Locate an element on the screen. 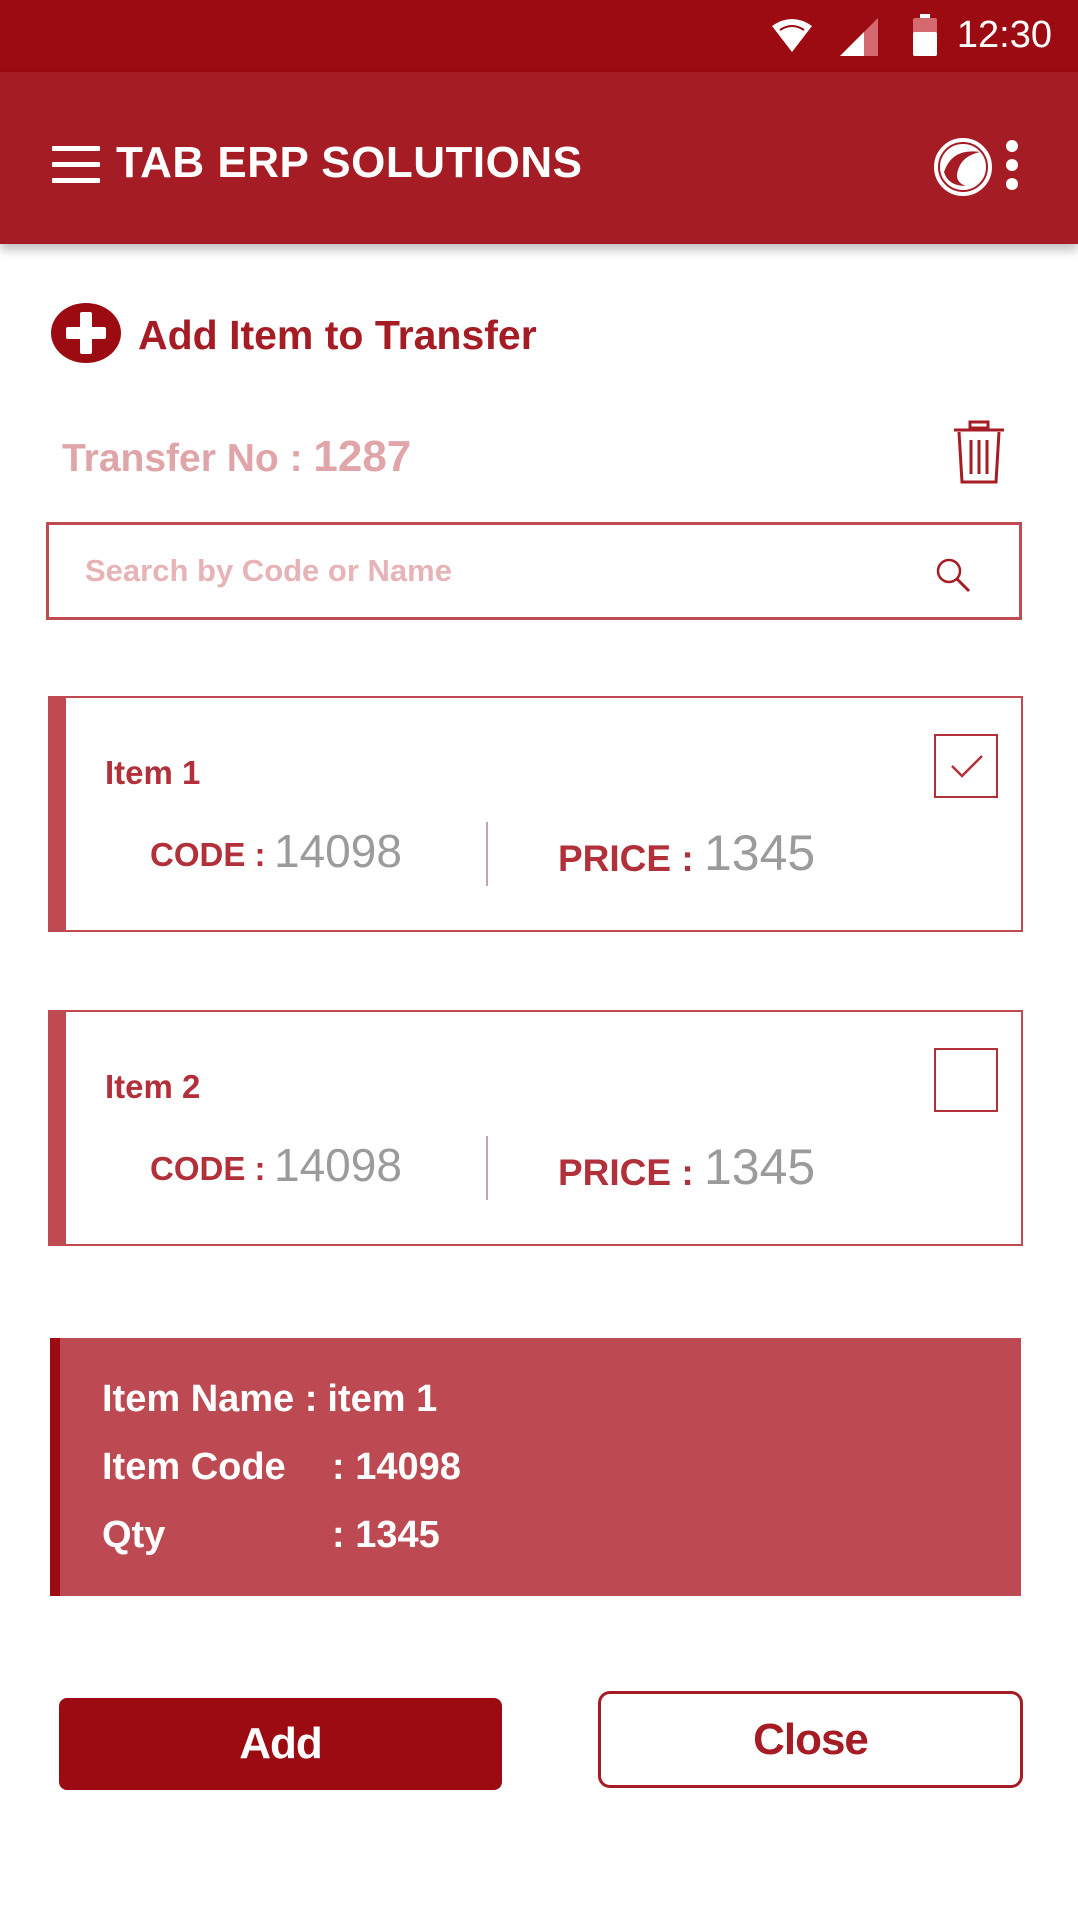  detail-qty-value: : 1345 is located at coordinates (386, 1535).